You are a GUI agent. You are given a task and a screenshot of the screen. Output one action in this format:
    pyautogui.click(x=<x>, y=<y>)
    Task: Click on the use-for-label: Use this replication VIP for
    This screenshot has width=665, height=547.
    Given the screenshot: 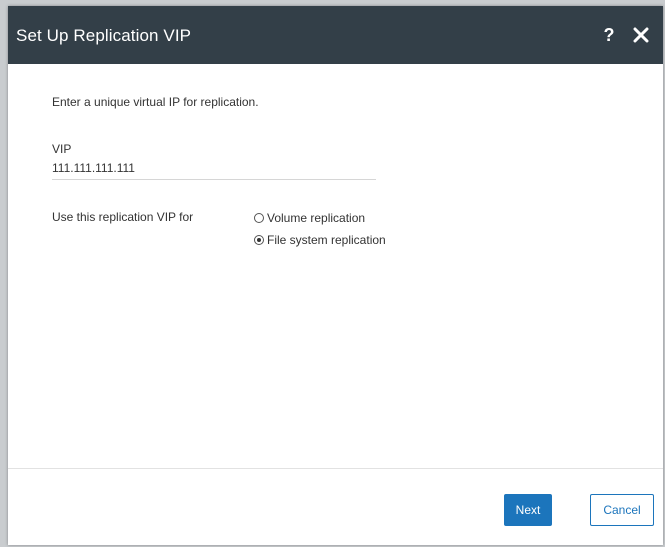 What is the action you would take?
    pyautogui.click(x=123, y=217)
    